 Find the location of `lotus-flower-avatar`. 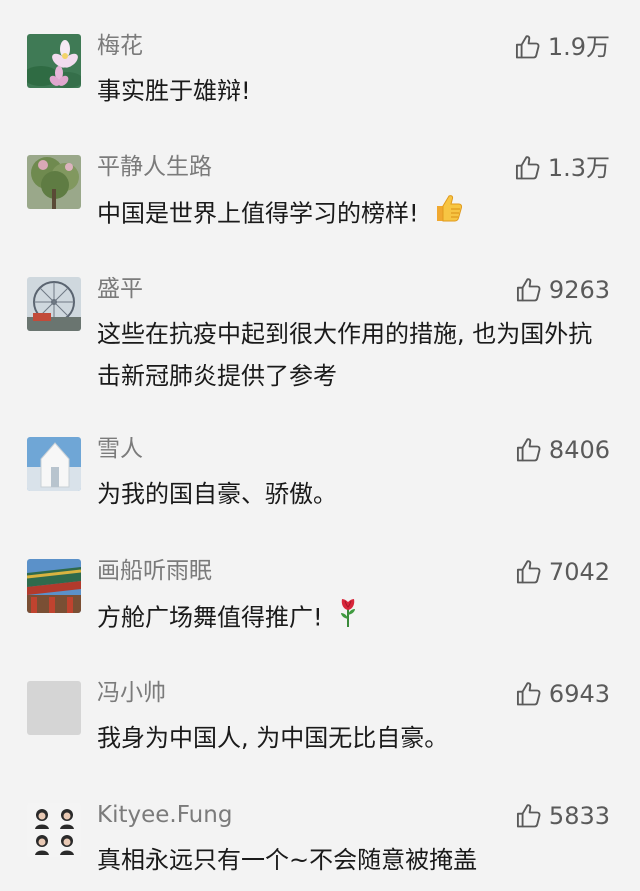

lotus-flower-avatar is located at coordinates (54, 61).